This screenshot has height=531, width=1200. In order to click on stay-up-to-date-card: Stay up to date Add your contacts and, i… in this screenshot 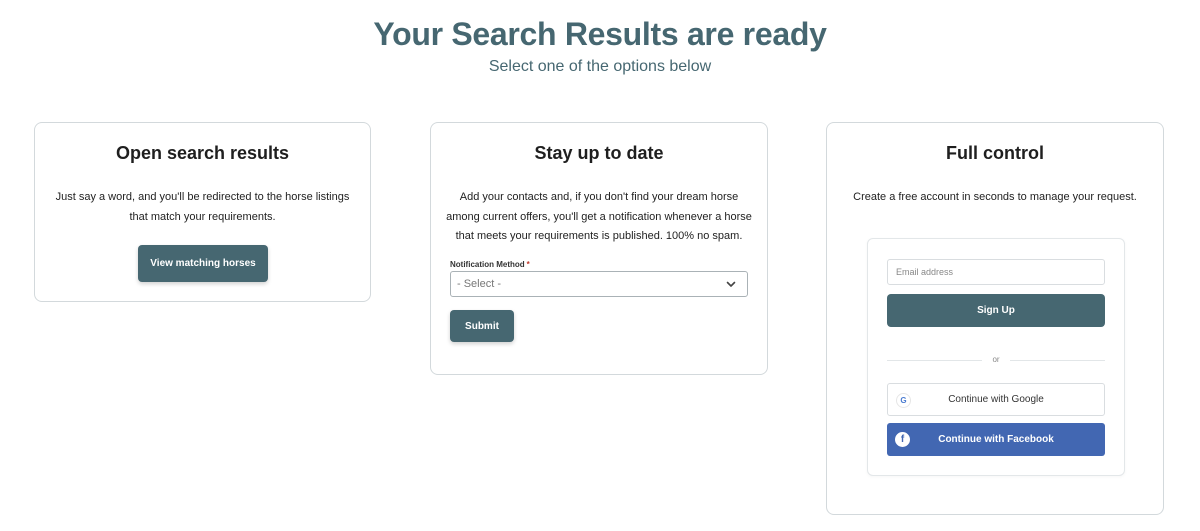, I will do `click(599, 248)`.